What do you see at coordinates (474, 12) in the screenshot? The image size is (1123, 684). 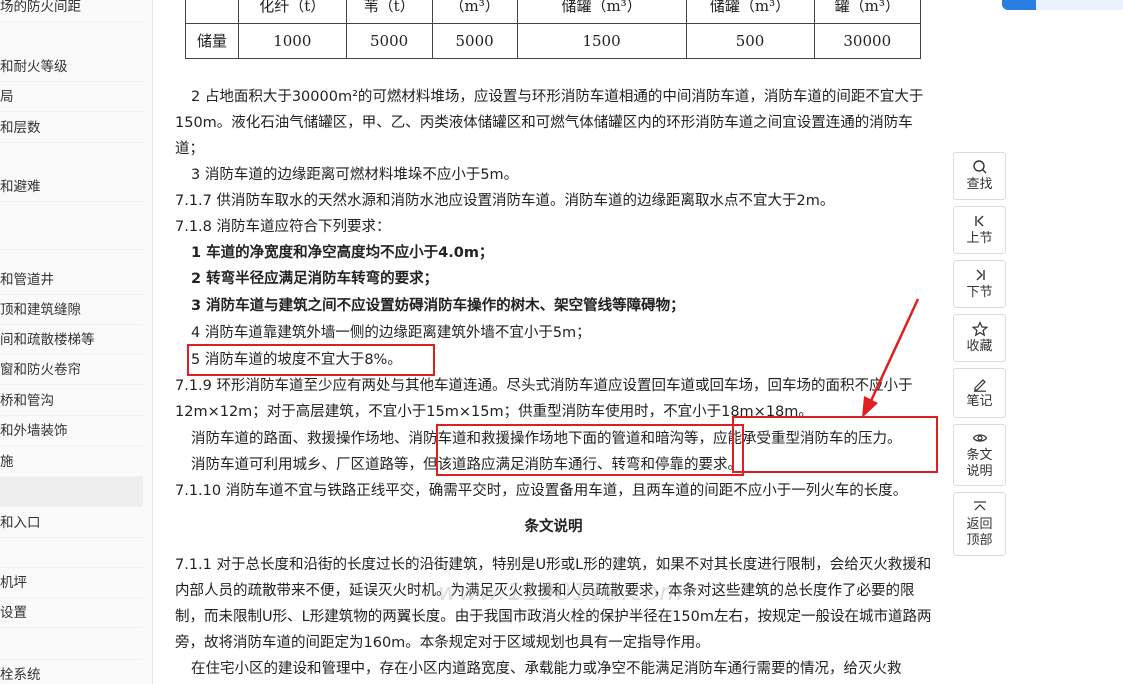 I see `table-cell: （m³）` at bounding box center [474, 12].